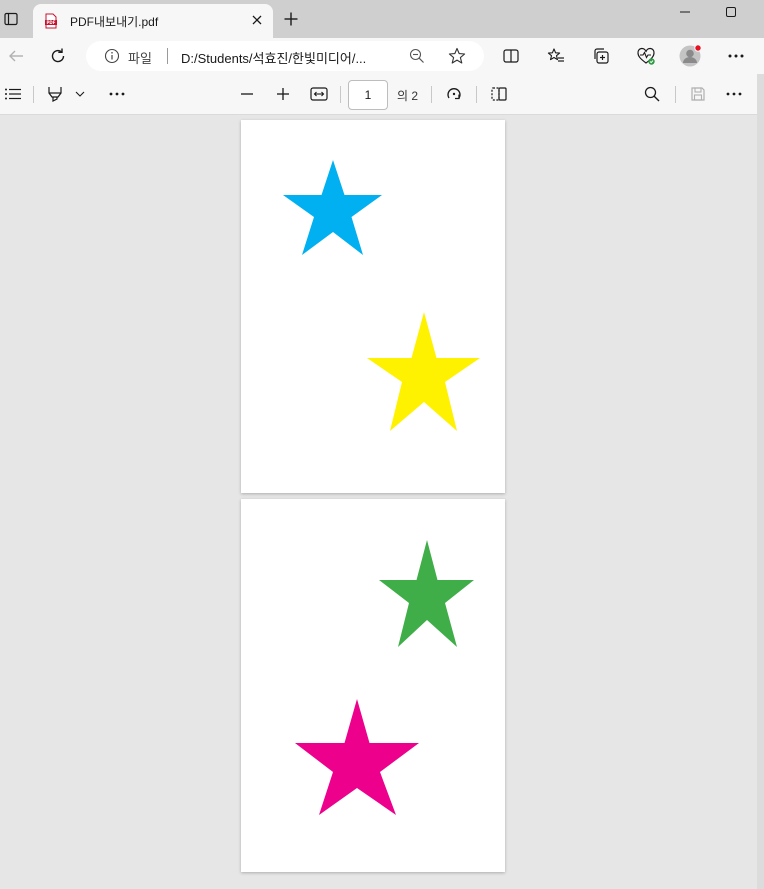 The width and height of the screenshot is (764, 889). I want to click on profile-button, so click(690, 56).